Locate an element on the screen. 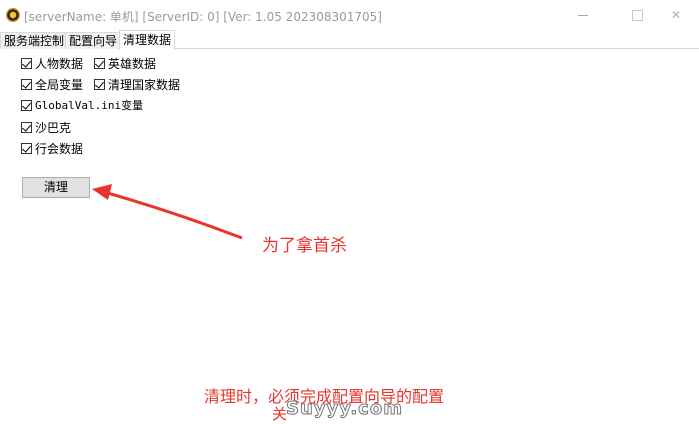 The width and height of the screenshot is (699, 424). annotation-first-kill: 为了拿首杀 is located at coordinates (304, 246).